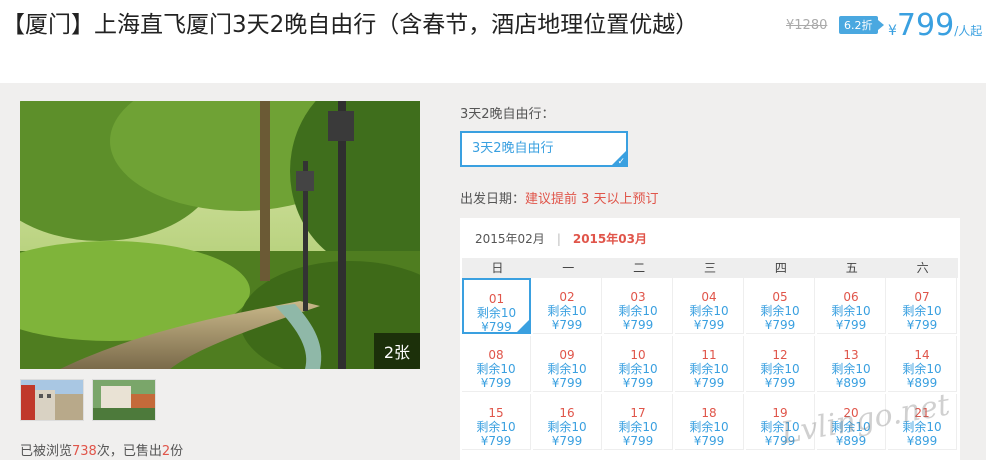 The height and width of the screenshot is (460, 986). Describe the element at coordinates (709, 413) in the screenshot. I see `day-number: 18` at that location.